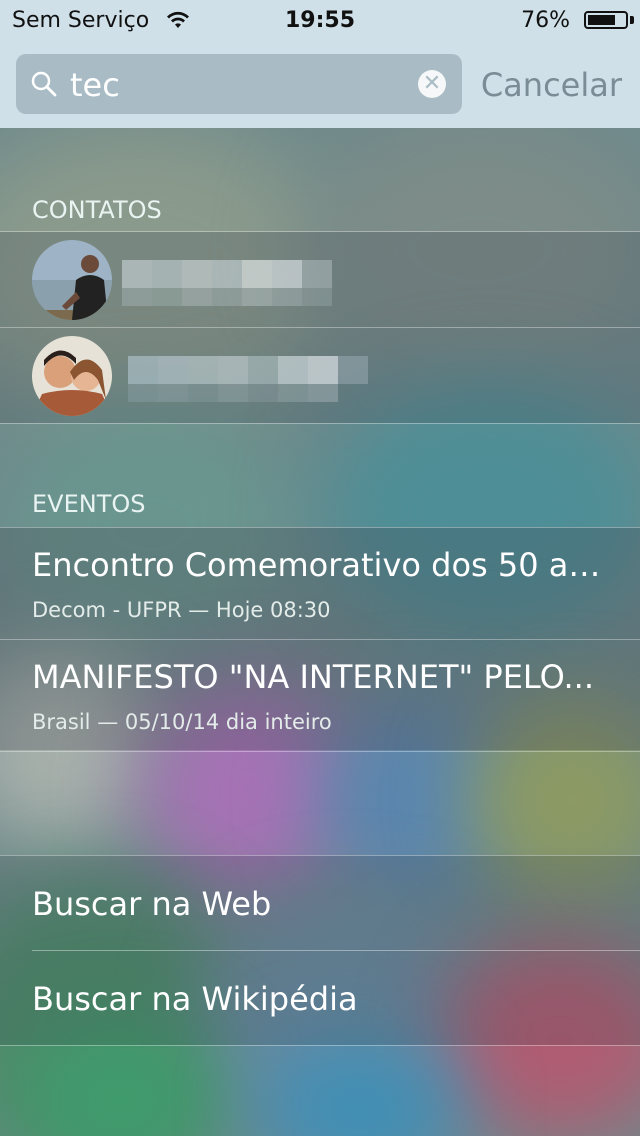  I want to click on divider, so click(320, 1045).